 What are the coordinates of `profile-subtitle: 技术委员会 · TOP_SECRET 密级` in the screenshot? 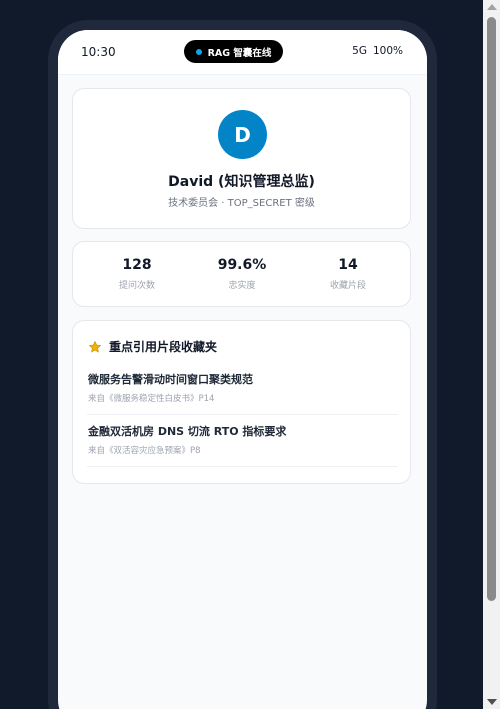 It's located at (241, 203).